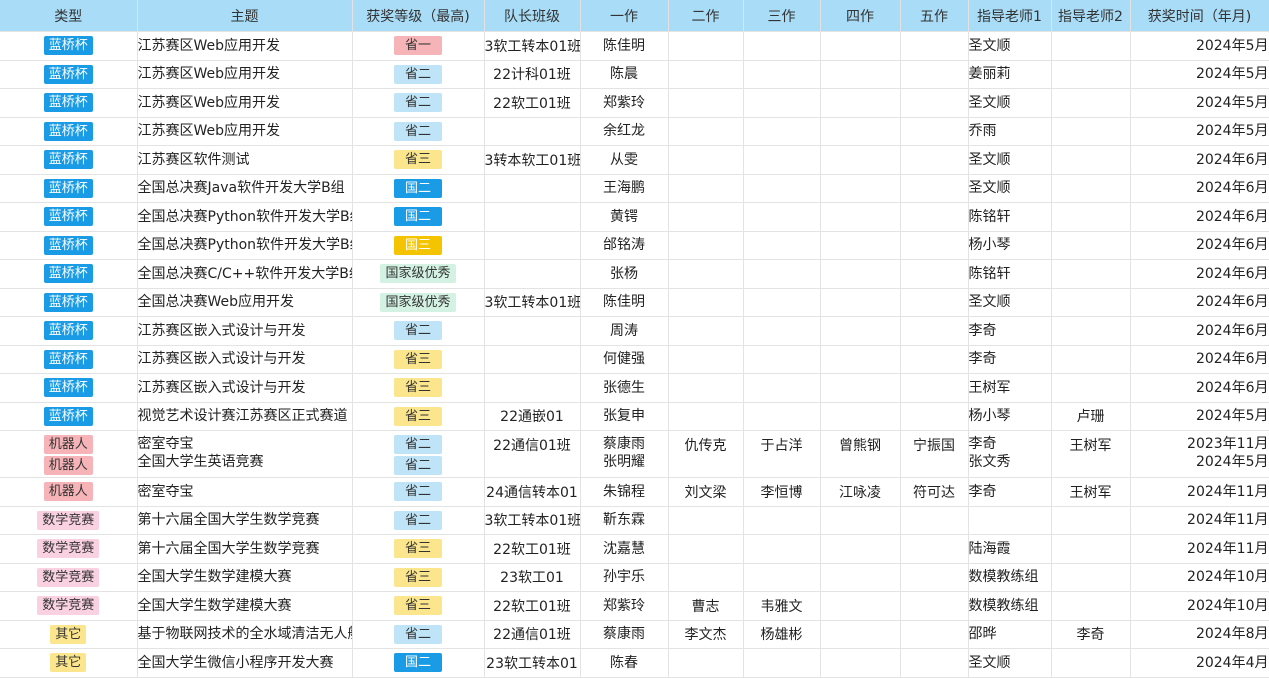  Describe the element at coordinates (1010, 131) in the screenshot. I see `cell-teacher1: 乔雨` at that location.